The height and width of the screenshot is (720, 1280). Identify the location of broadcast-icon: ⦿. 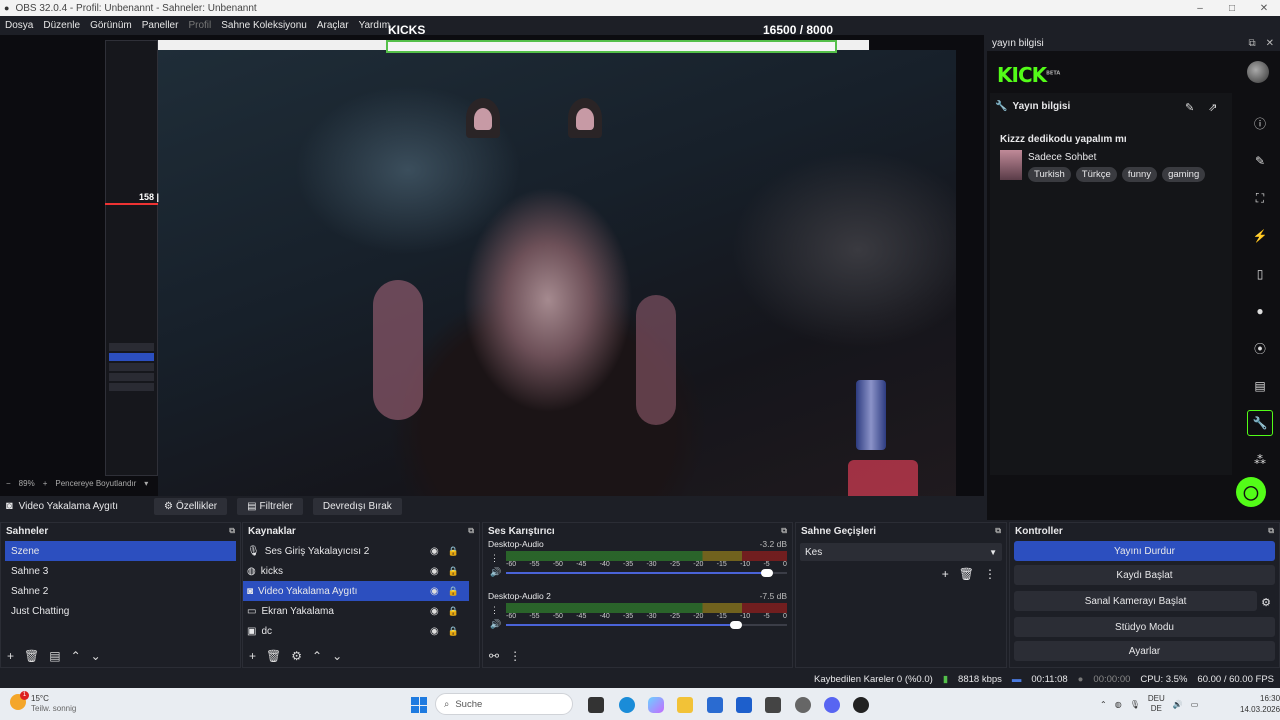
(1260, 349).